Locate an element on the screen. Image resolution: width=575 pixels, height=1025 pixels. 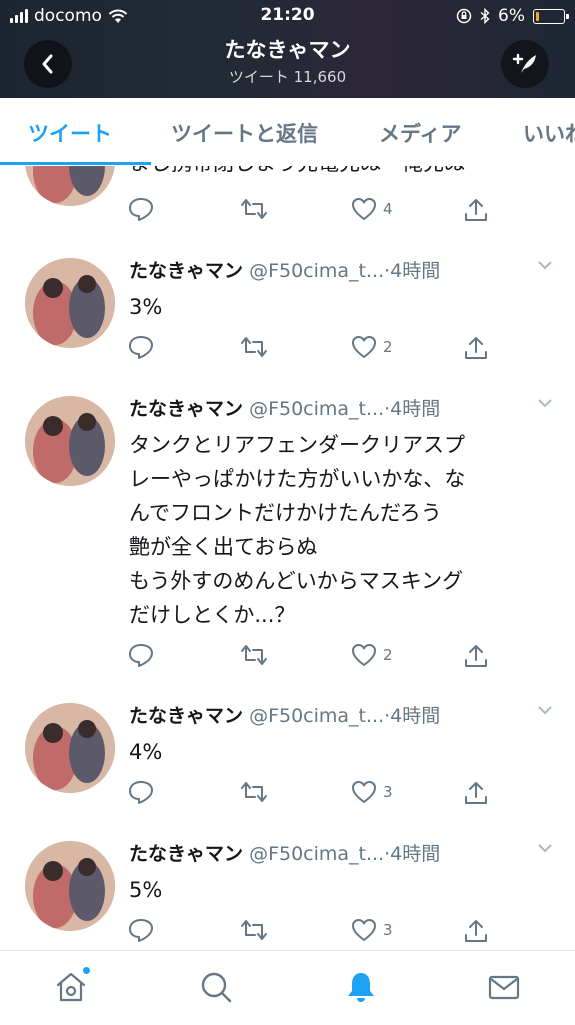
tweet-text-line: んでフロントだけかけたんだろう is located at coordinates (285, 513).